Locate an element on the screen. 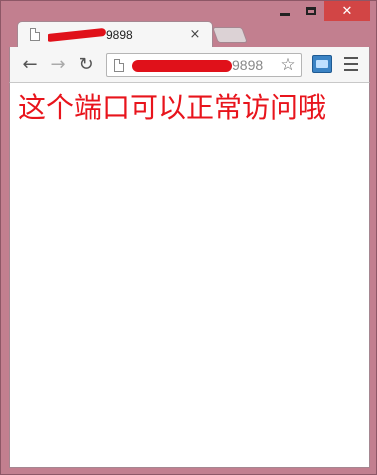  tab-close-icon: × is located at coordinates (195, 34).